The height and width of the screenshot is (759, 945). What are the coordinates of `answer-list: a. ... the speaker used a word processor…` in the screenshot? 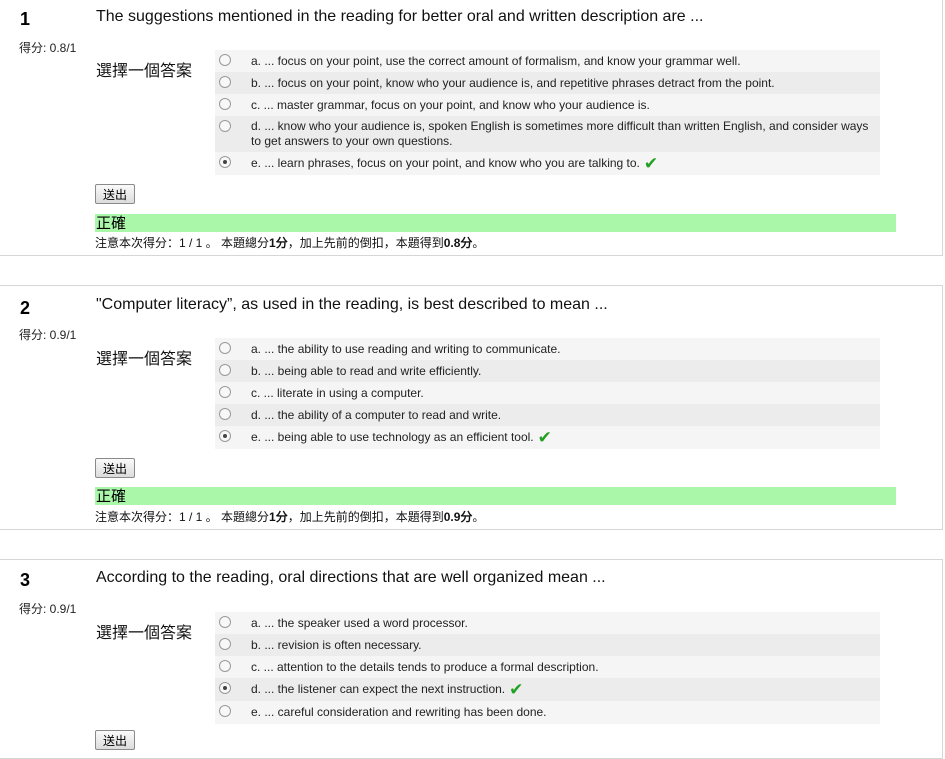 It's located at (547, 668).